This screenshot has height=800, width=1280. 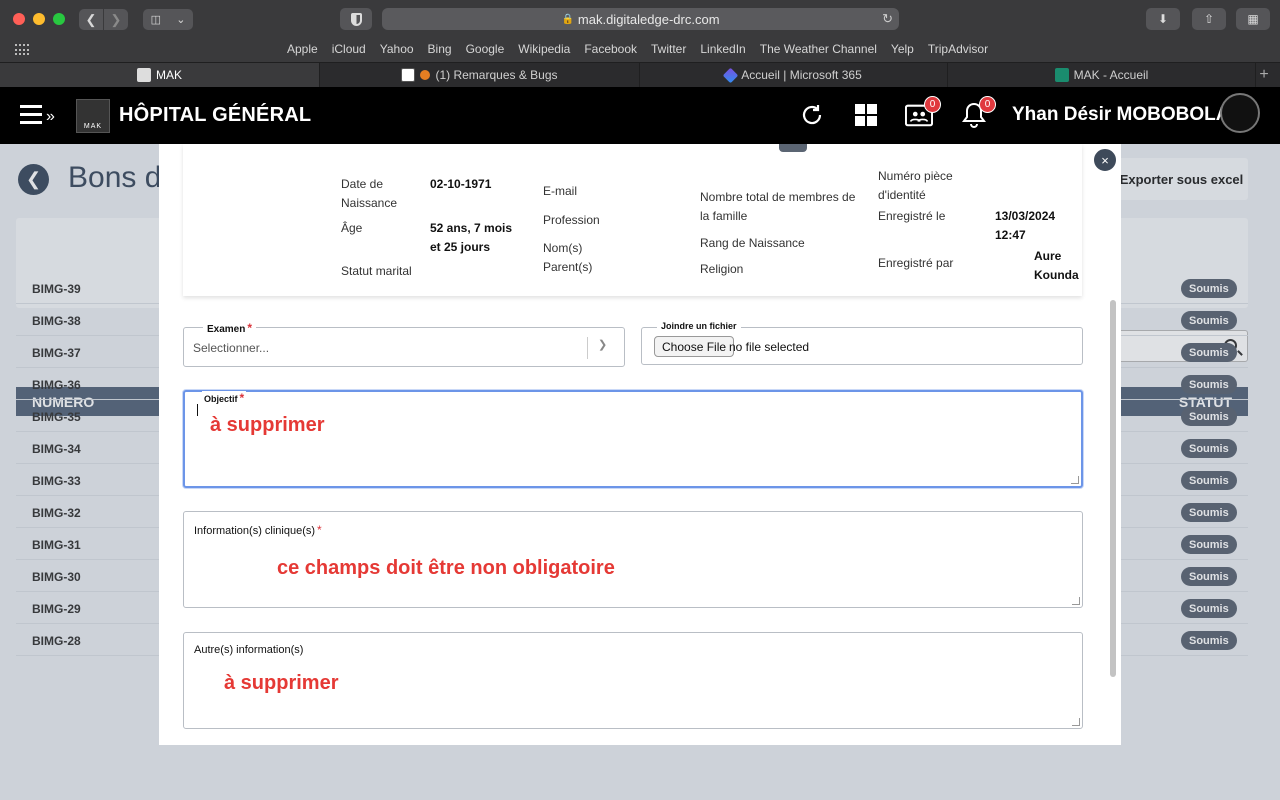 What do you see at coordinates (633, 439) in the screenshot?
I see `objectif-textarea: Objectif * à supprimer` at bounding box center [633, 439].